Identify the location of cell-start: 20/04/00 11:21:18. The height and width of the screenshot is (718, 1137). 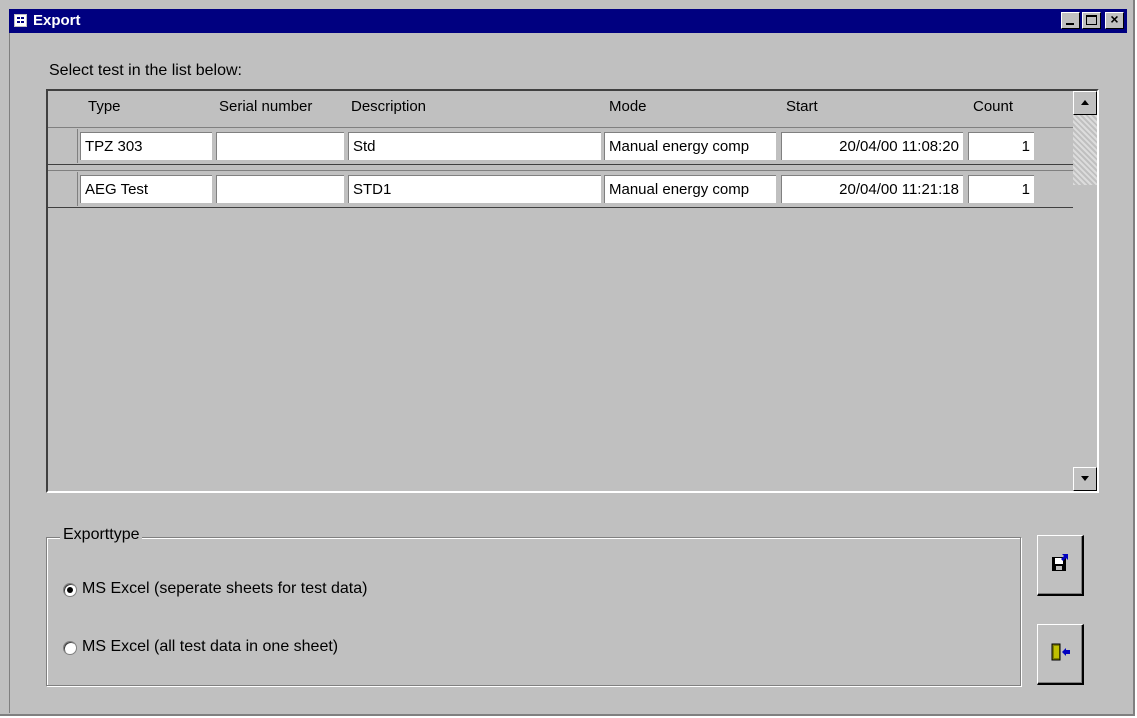
(872, 189).